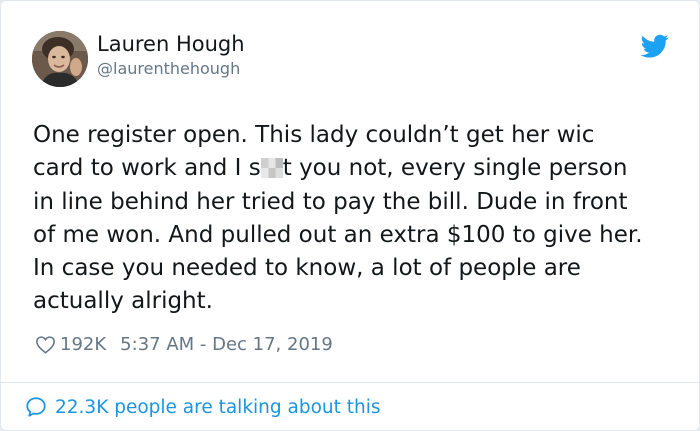 The width and height of the screenshot is (700, 431). I want to click on avatar, so click(60, 59).